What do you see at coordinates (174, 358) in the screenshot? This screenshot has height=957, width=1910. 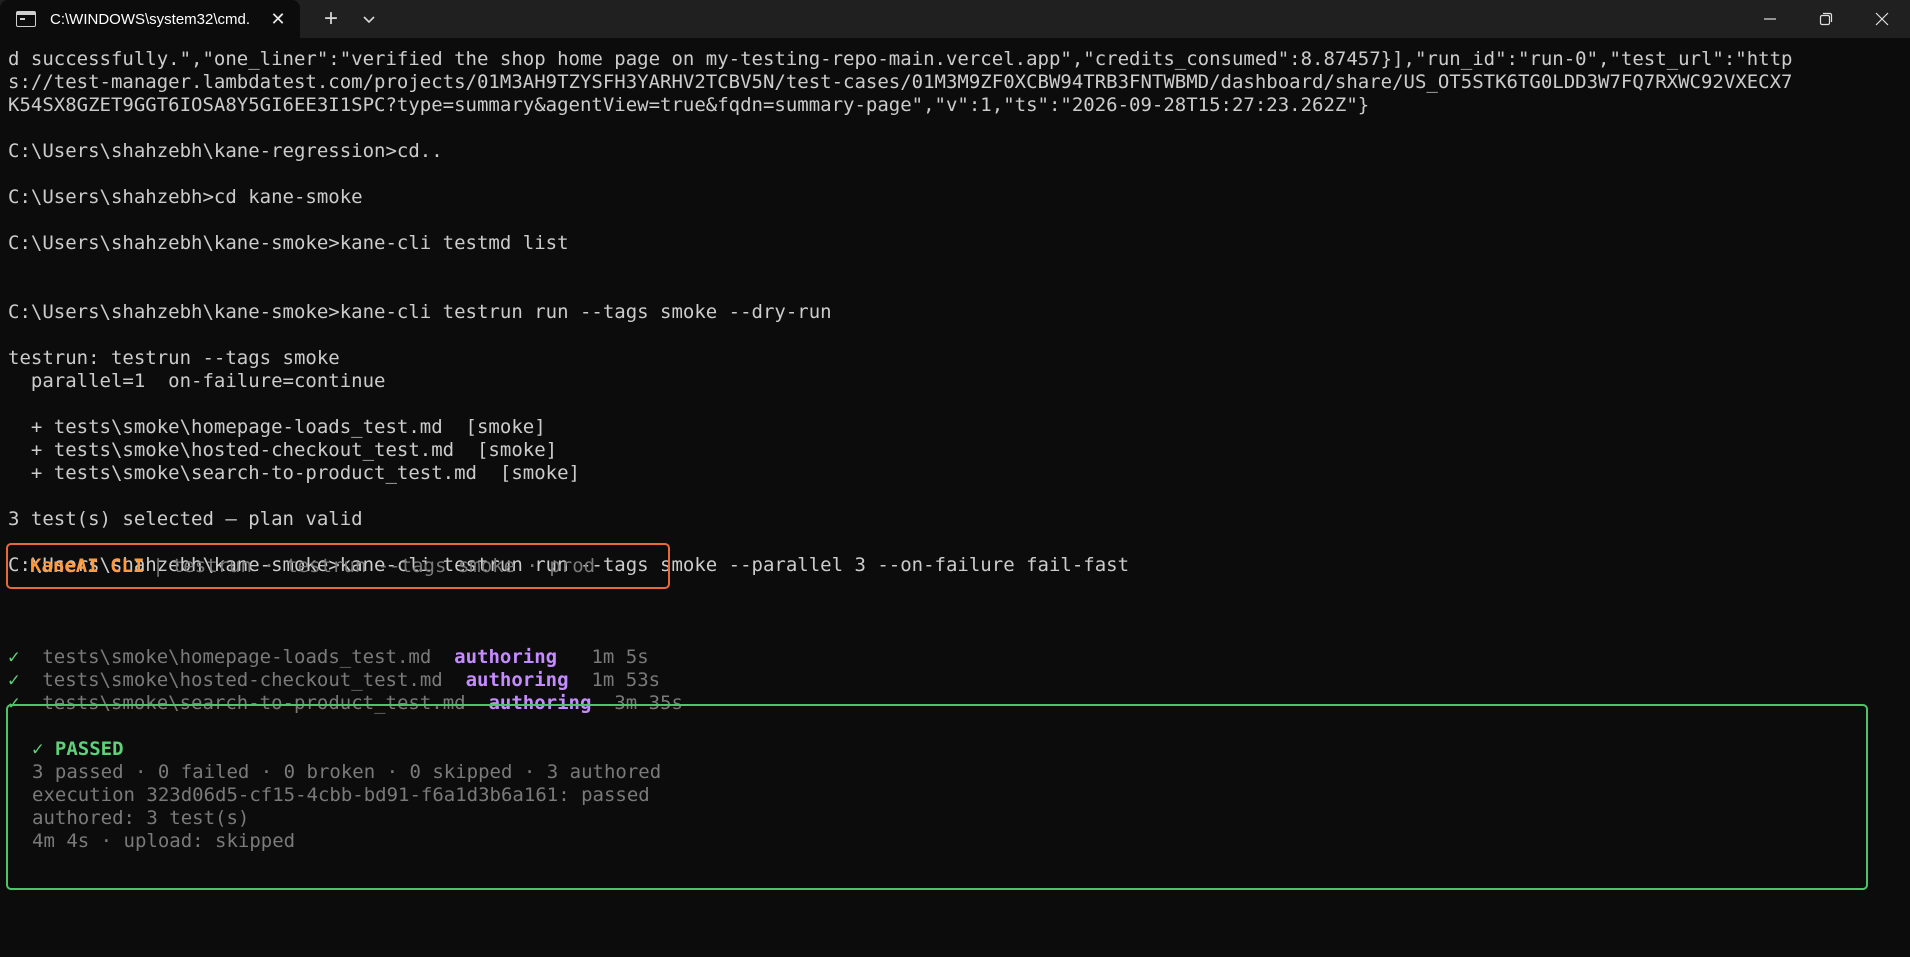 I see `terminal-line: testrun: testrun --tags smoke` at bounding box center [174, 358].